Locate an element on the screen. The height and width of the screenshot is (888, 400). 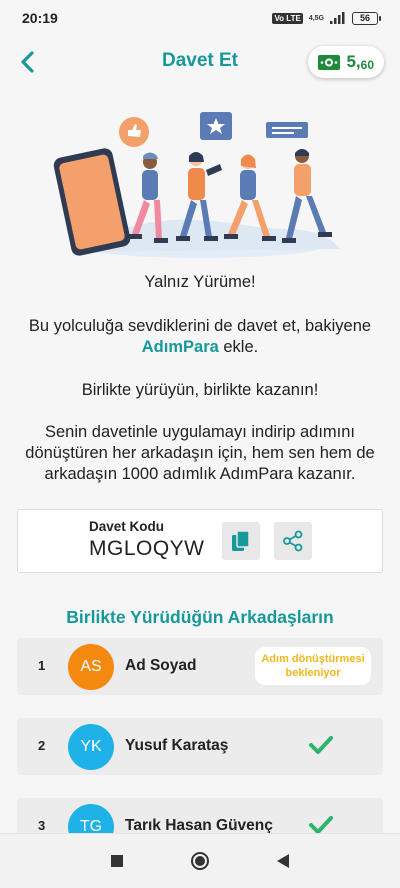
phone-illustration is located at coordinates (92, 202).